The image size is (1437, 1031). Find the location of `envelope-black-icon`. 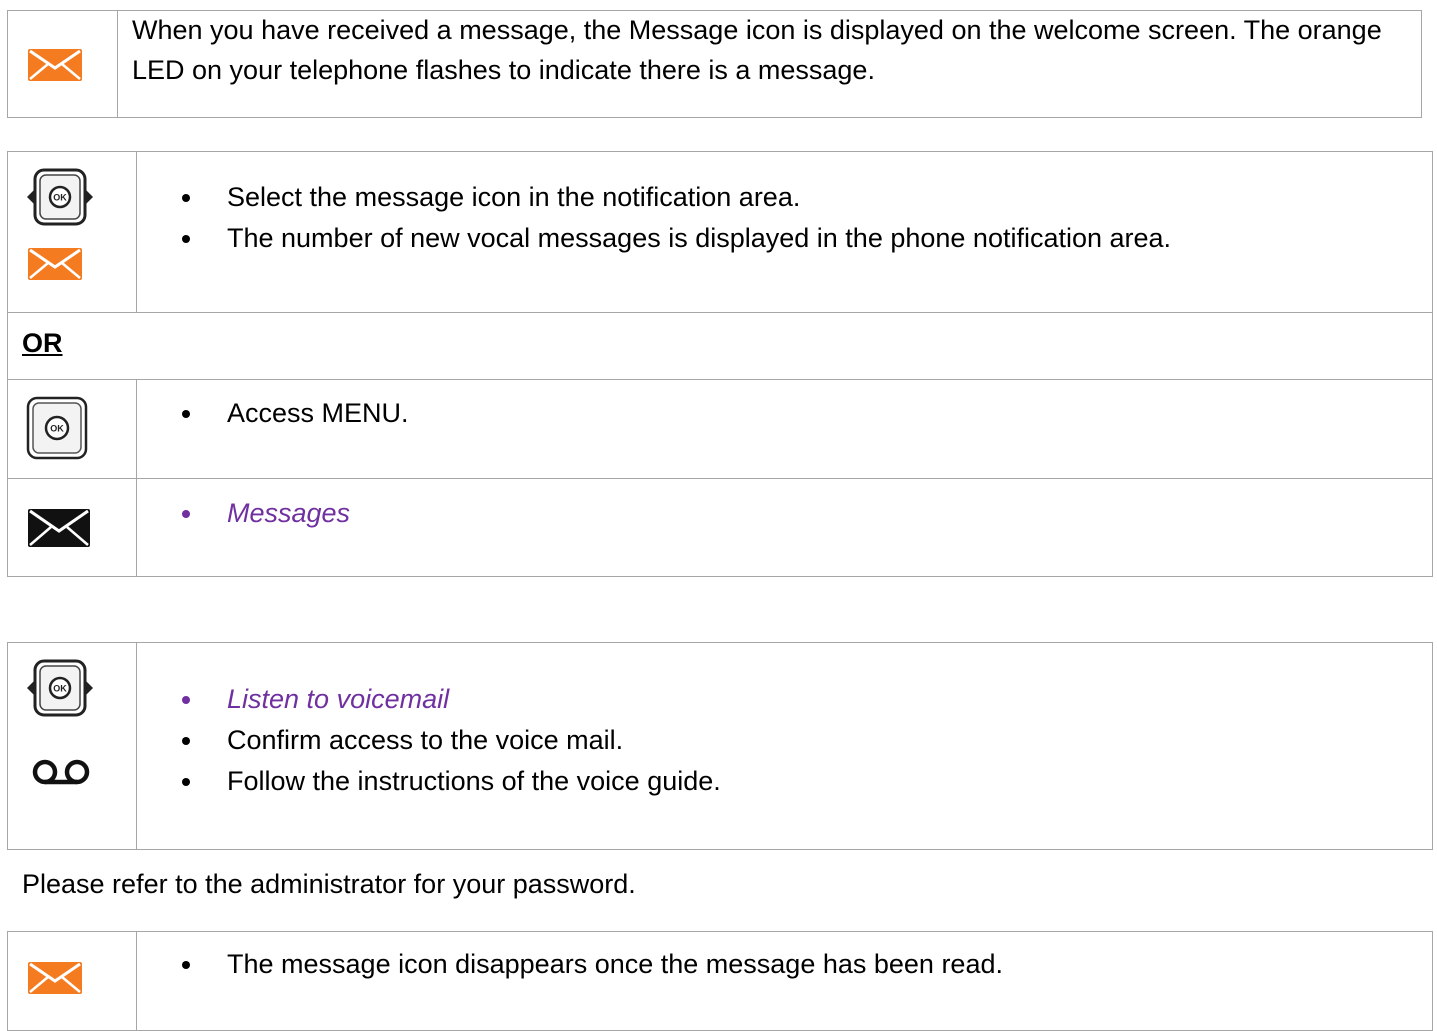

envelope-black-icon is located at coordinates (59, 528).